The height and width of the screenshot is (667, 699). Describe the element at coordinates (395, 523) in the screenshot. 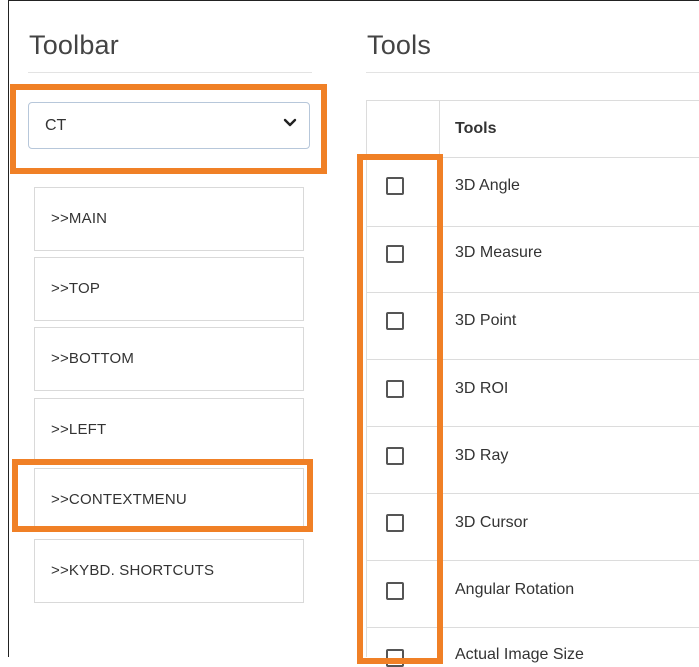

I see `tool-checkbox-3d-cursor` at that location.